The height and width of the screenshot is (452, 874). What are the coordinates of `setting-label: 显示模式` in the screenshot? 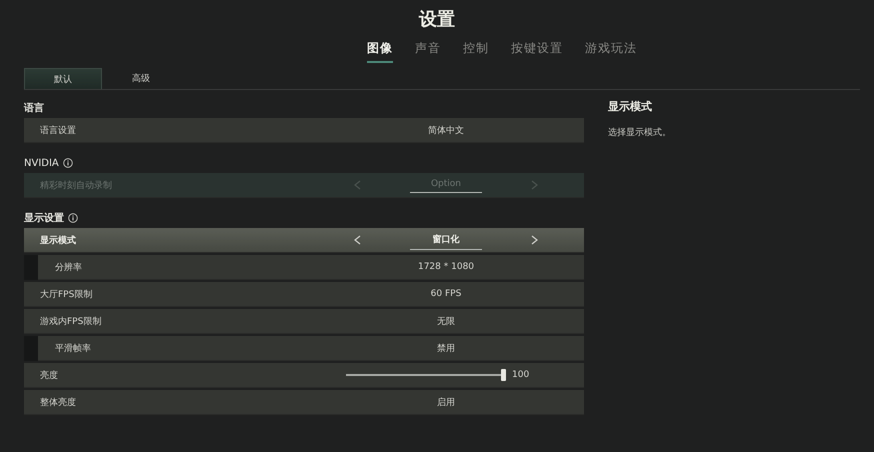 It's located at (58, 240).